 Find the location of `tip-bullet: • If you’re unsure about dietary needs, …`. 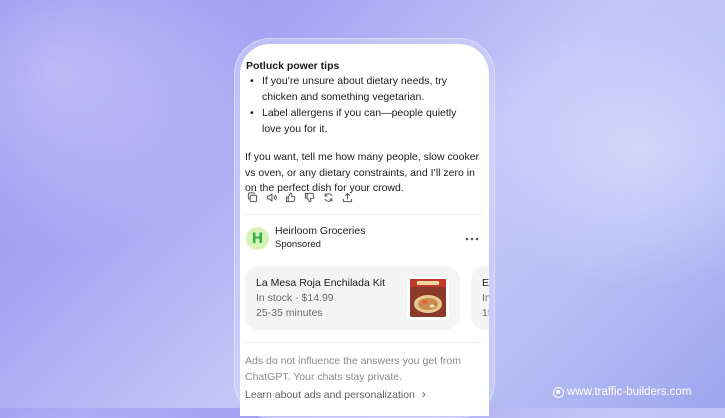

tip-bullet: • If you’re unsure about dietary needs, … is located at coordinates (365, 89).